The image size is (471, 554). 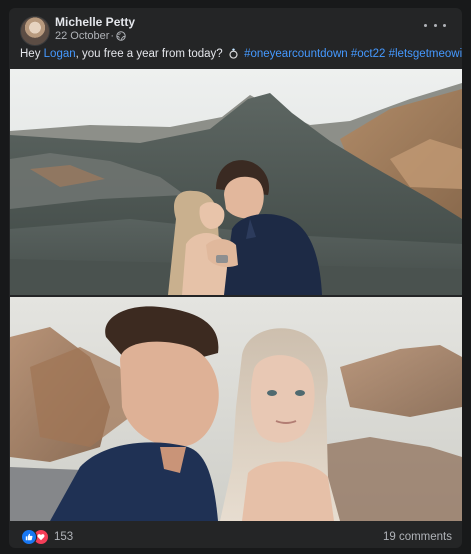 I want to click on caption-text-end: , you free a year from today?, so click(x=149, y=54).